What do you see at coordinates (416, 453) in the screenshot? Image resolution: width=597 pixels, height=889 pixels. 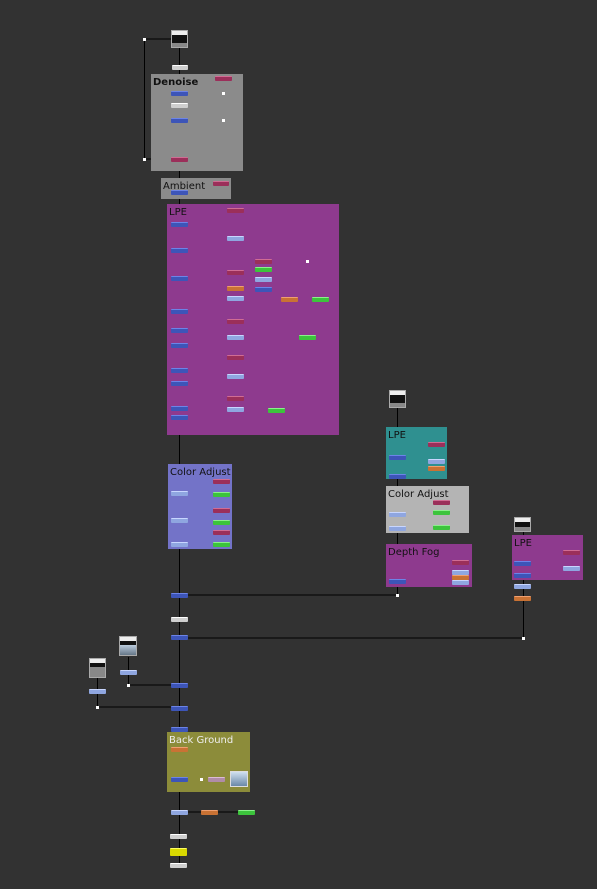 I see `backdrop-lpe-teal: LPE` at bounding box center [416, 453].